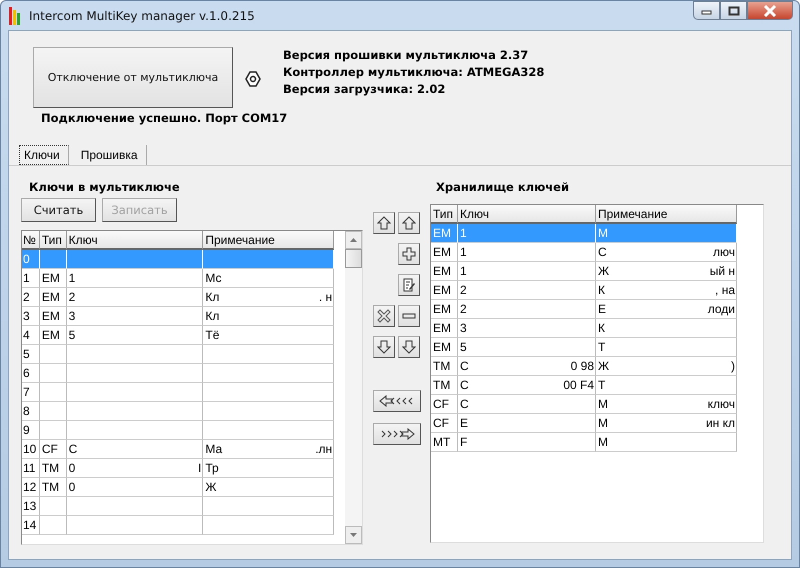 Image resolution: width=800 pixels, height=568 pixels. Describe the element at coordinates (164, 118) in the screenshot. I see `status-text: Подключение успешно. Порт COM17` at that location.